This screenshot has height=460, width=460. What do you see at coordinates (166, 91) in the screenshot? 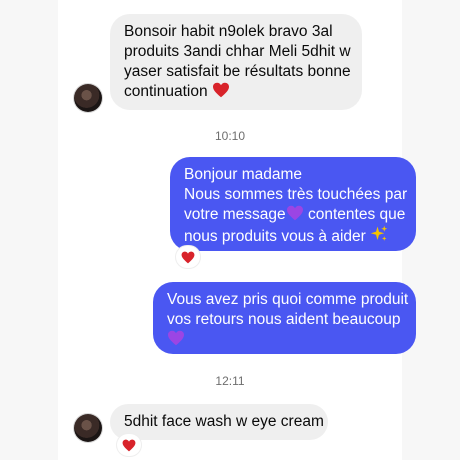
I see `message-line: continuation` at bounding box center [166, 91].